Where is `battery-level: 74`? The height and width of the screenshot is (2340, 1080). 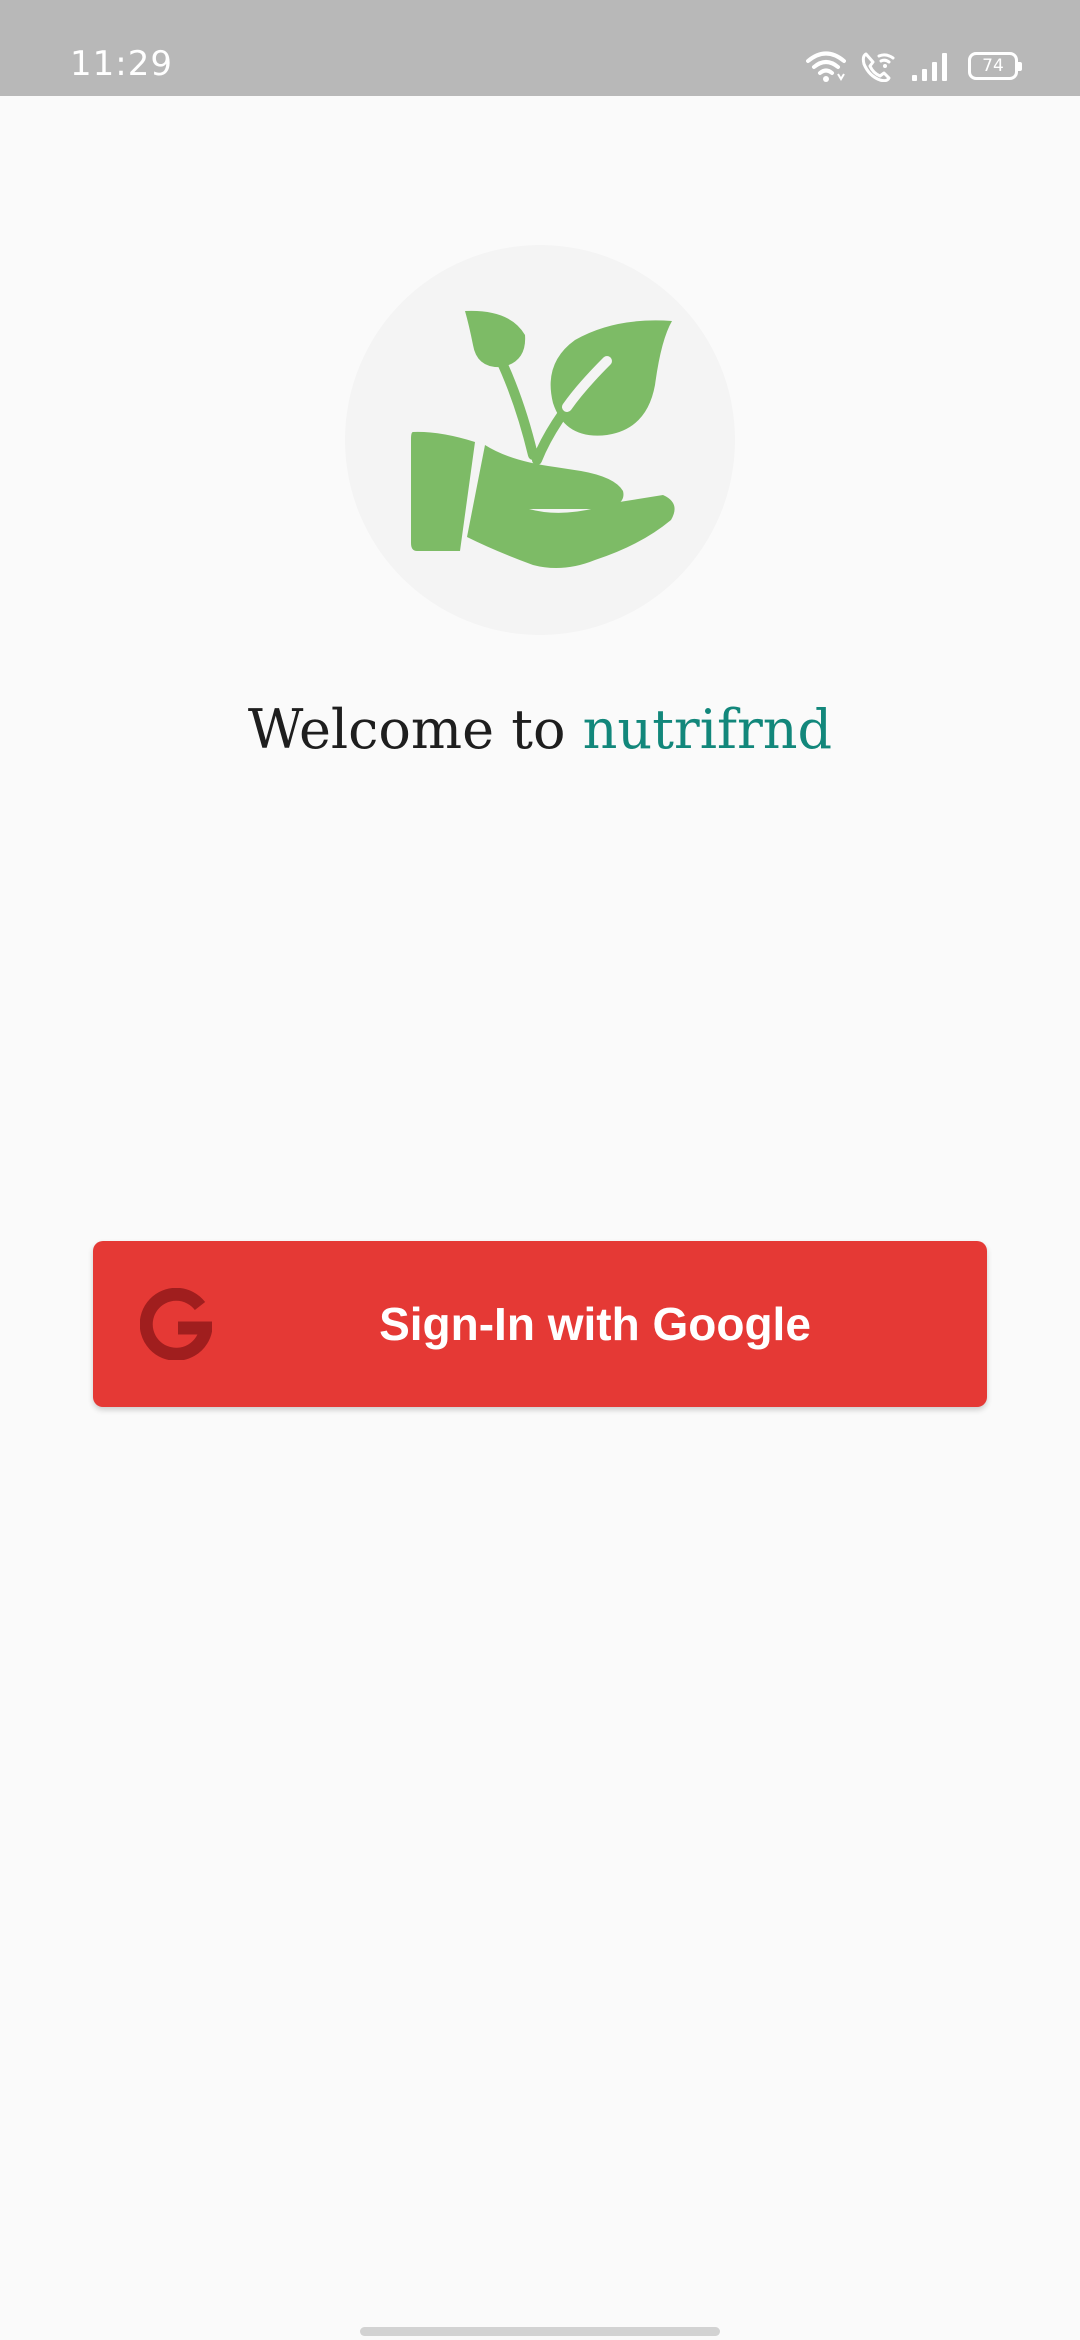
battery-level: 74 is located at coordinates (993, 65).